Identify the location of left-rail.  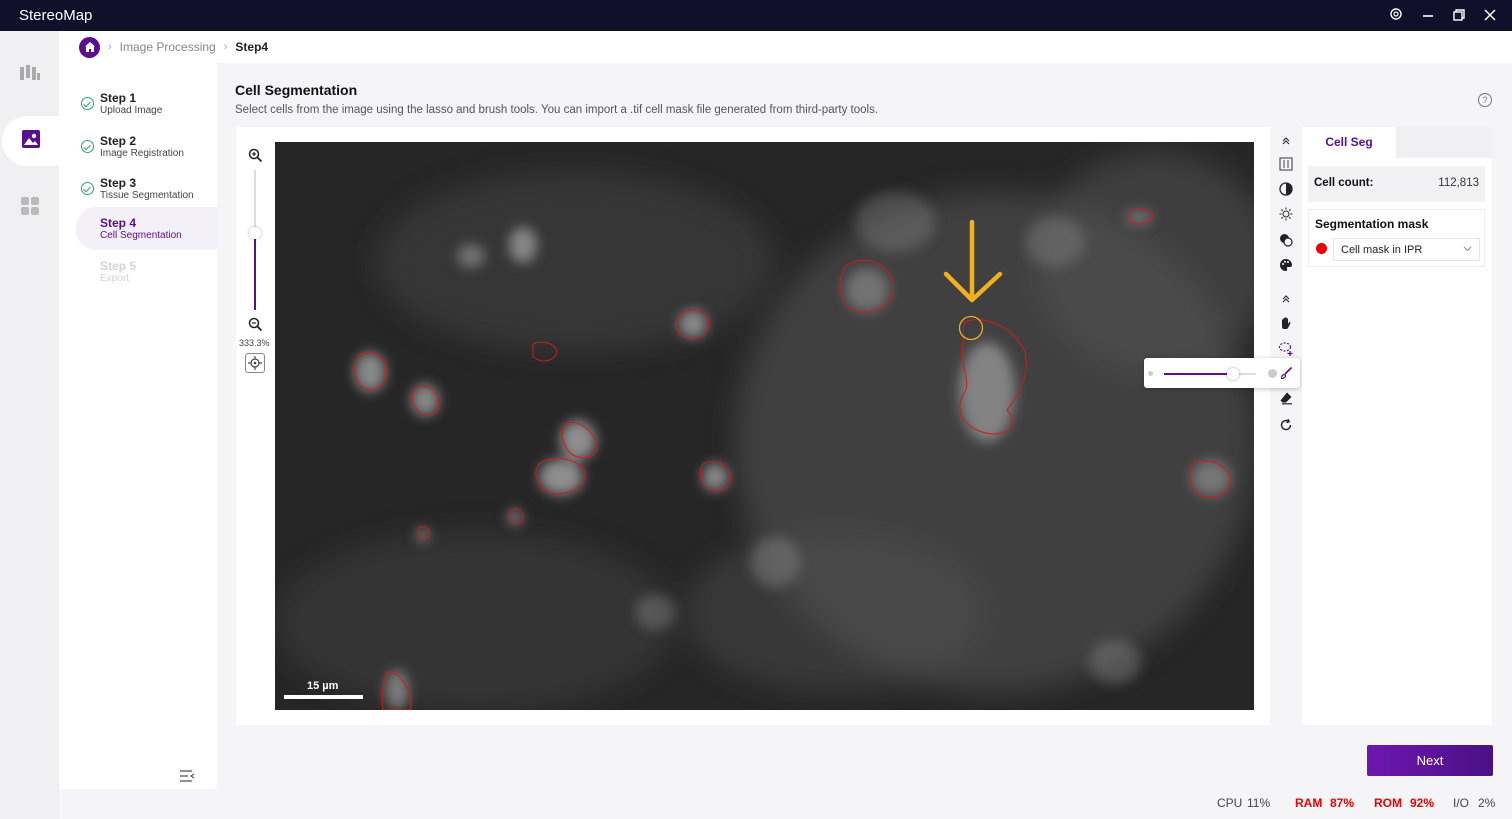
(30, 425).